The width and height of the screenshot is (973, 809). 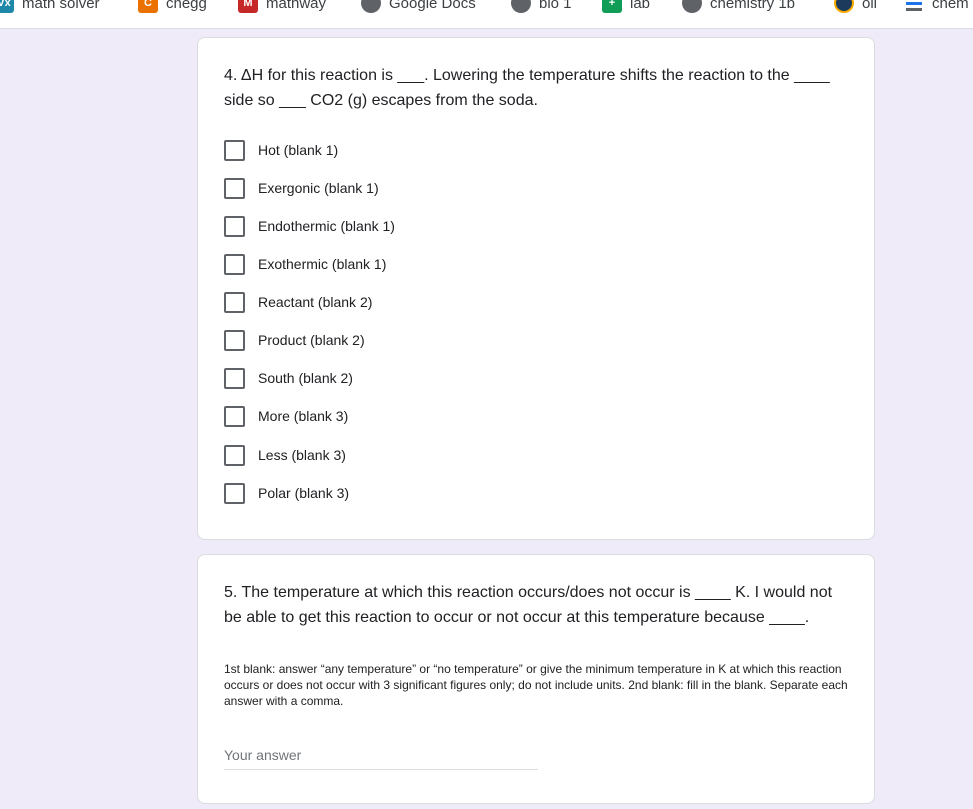 I want to click on bookmark-label: chegg, so click(x=186, y=6).